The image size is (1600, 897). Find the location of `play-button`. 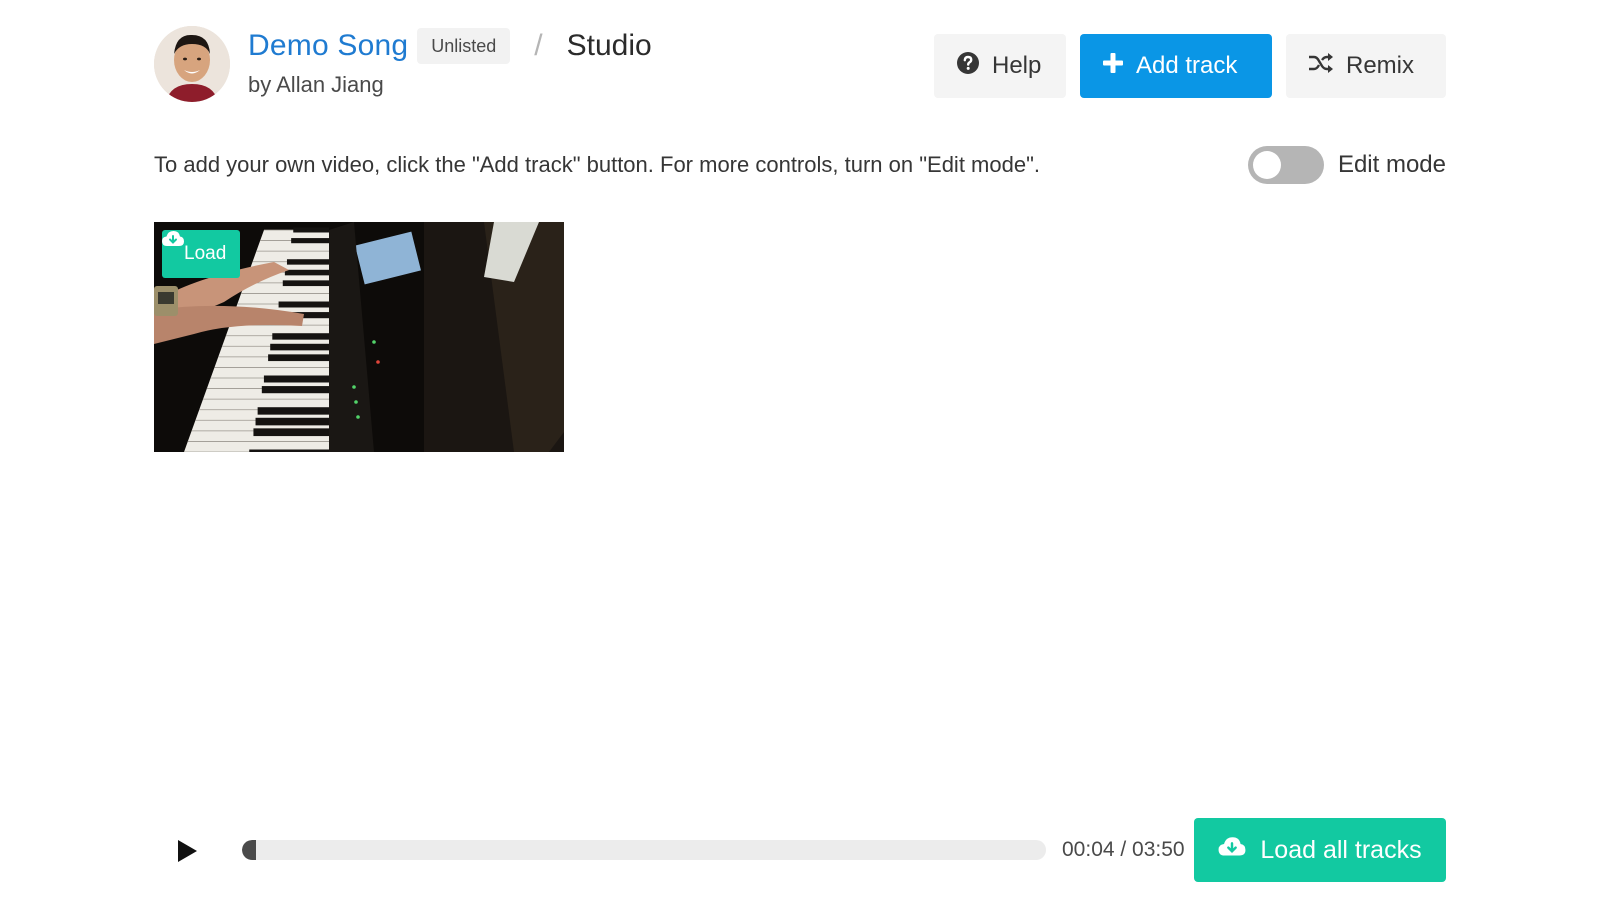

play-button is located at coordinates (187, 851).